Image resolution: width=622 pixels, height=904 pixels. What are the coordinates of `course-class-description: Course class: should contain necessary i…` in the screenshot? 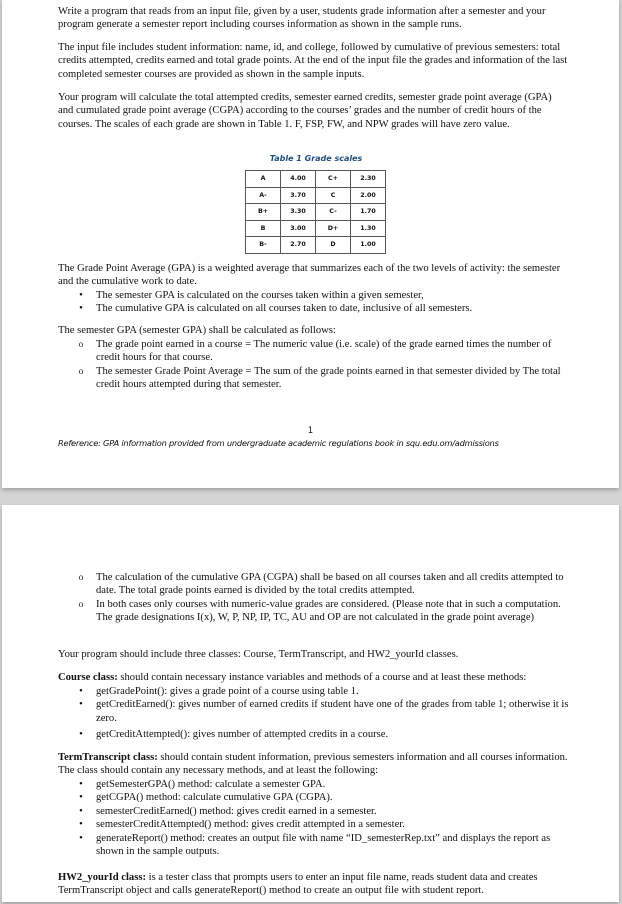 It's located at (292, 677).